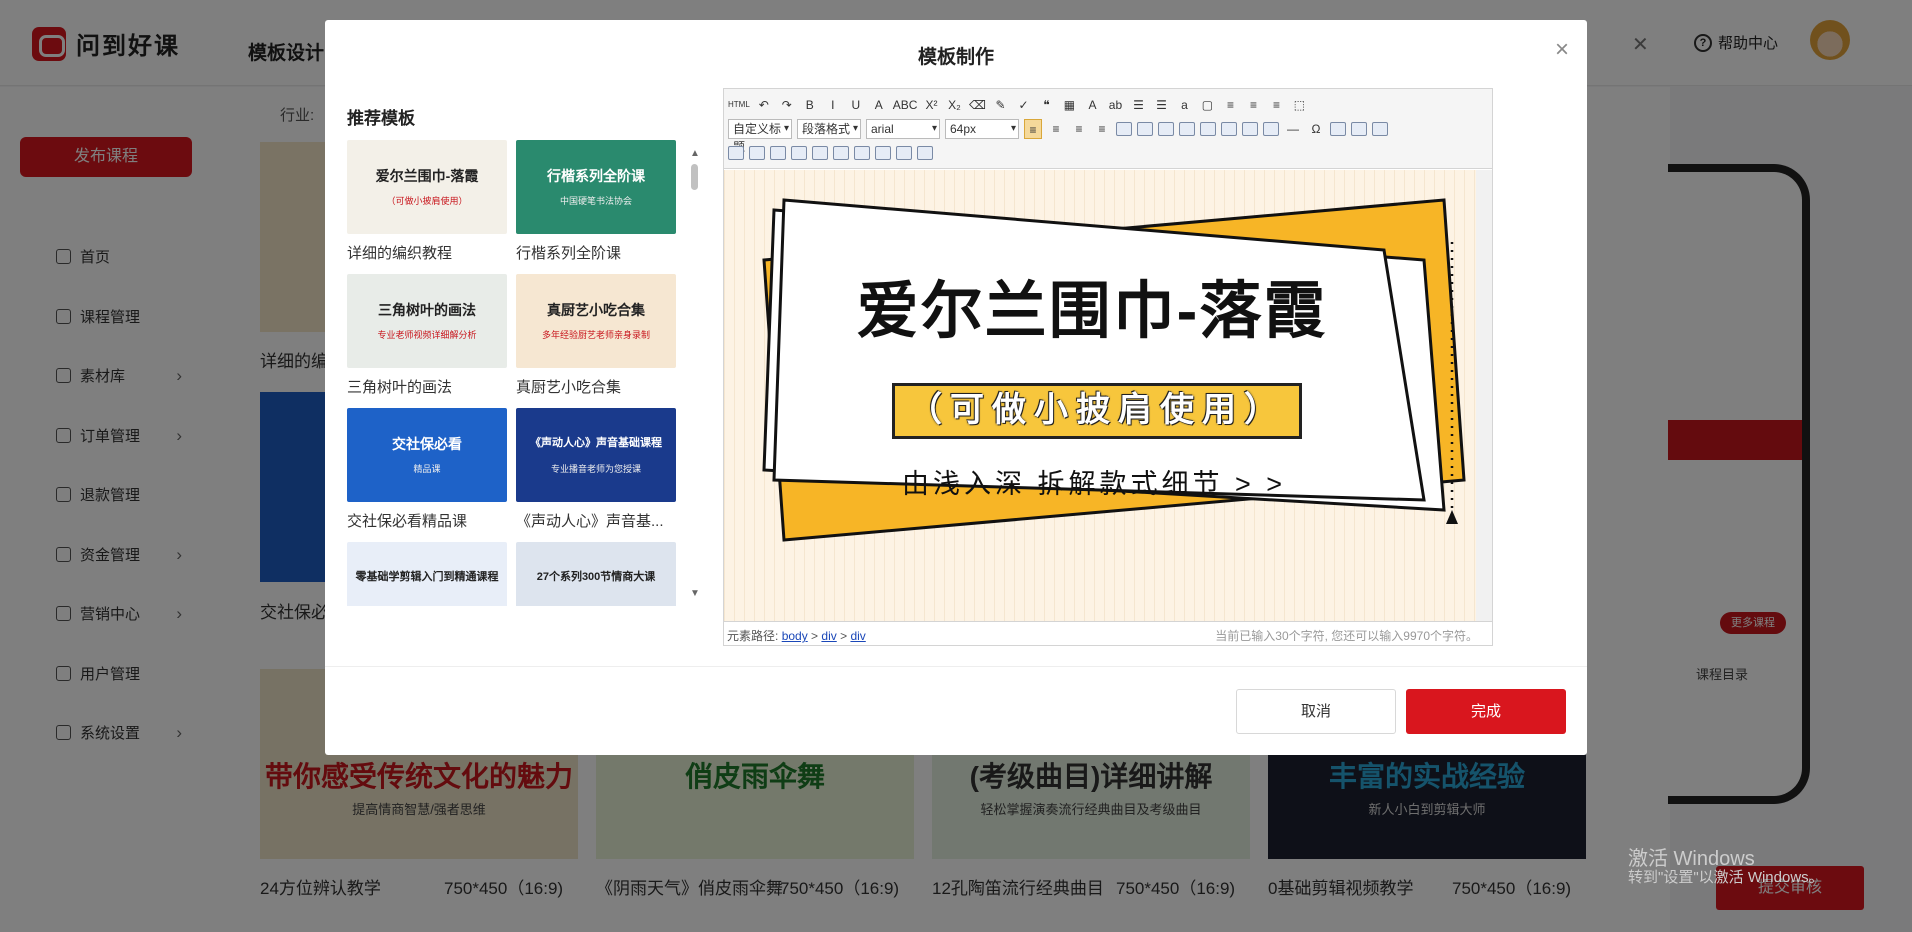 The image size is (1912, 932). Describe the element at coordinates (1115, 105) in the screenshot. I see `toolbar-button: ab` at that location.